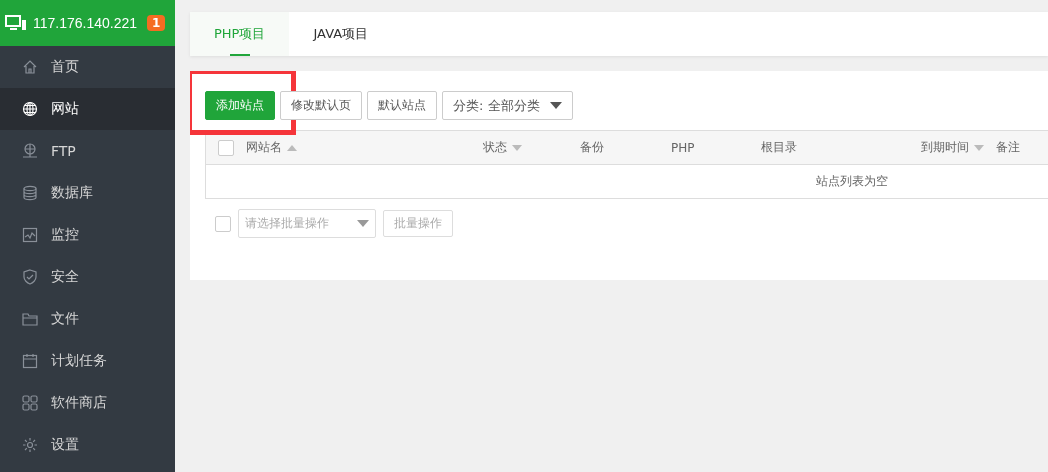 This screenshot has width=1048, height=472. What do you see at coordinates (87, 151) in the screenshot?
I see `sidebar-item: FTP` at bounding box center [87, 151].